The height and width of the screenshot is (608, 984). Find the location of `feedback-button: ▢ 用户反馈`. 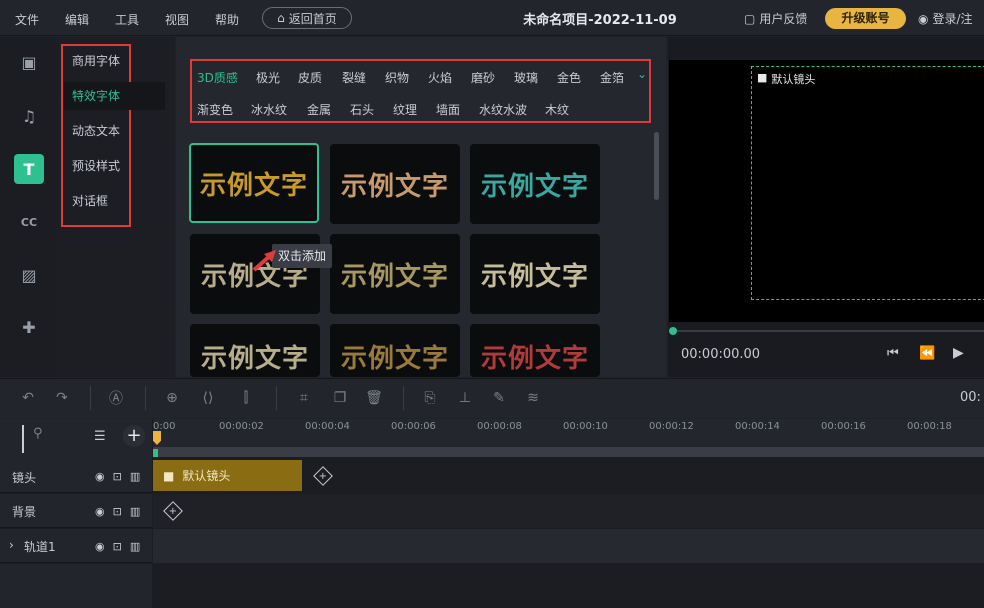

feedback-button: ▢ 用户反馈 is located at coordinates (775, 18).